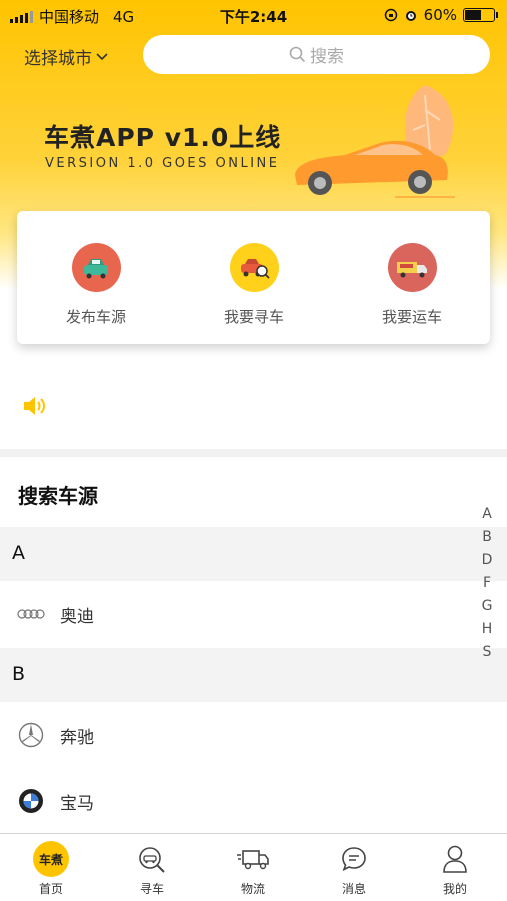  What do you see at coordinates (34, 406) in the screenshot?
I see `speaker-icon` at bounding box center [34, 406].